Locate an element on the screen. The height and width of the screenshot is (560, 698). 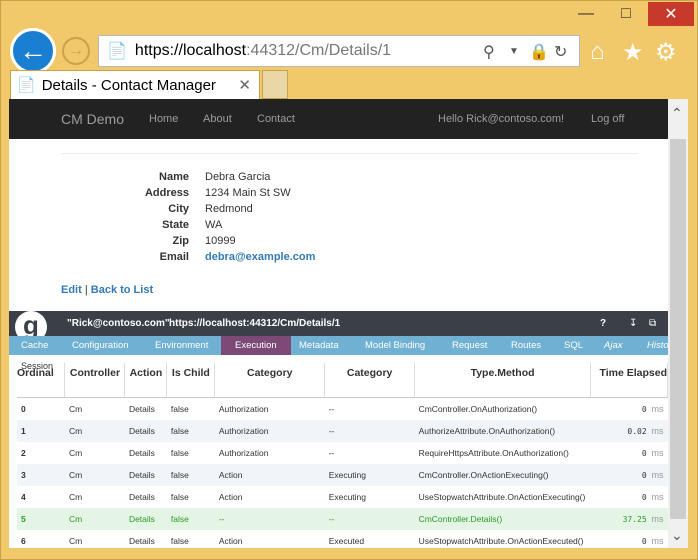
nav-about: About is located at coordinates (217, 119).